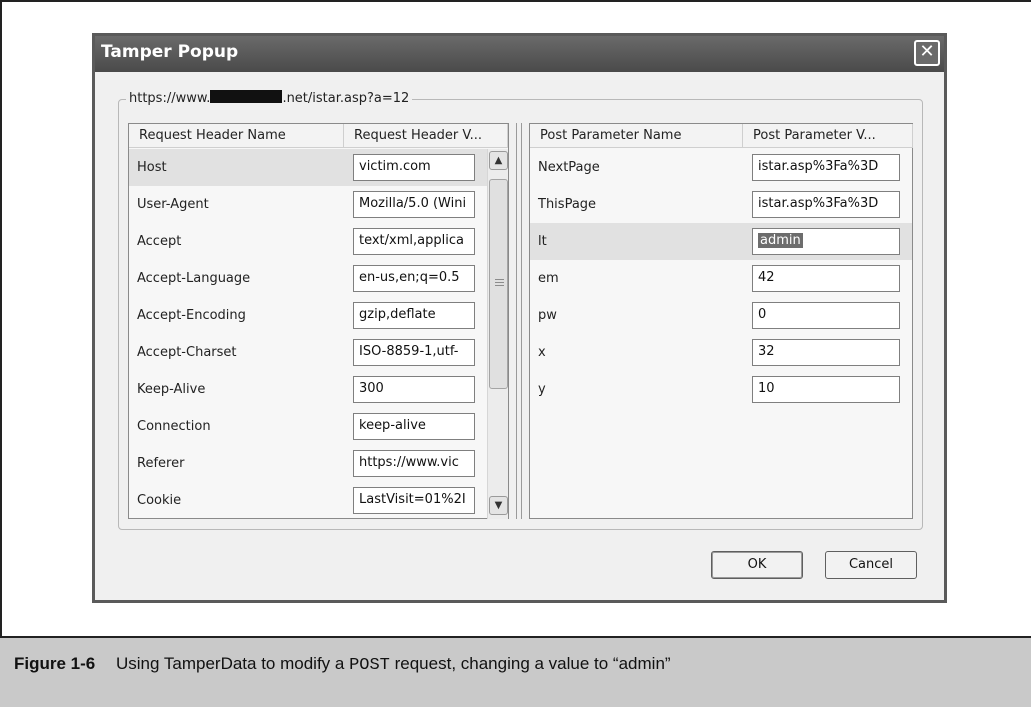  I want to click on url-prefix: https://www., so click(170, 98).